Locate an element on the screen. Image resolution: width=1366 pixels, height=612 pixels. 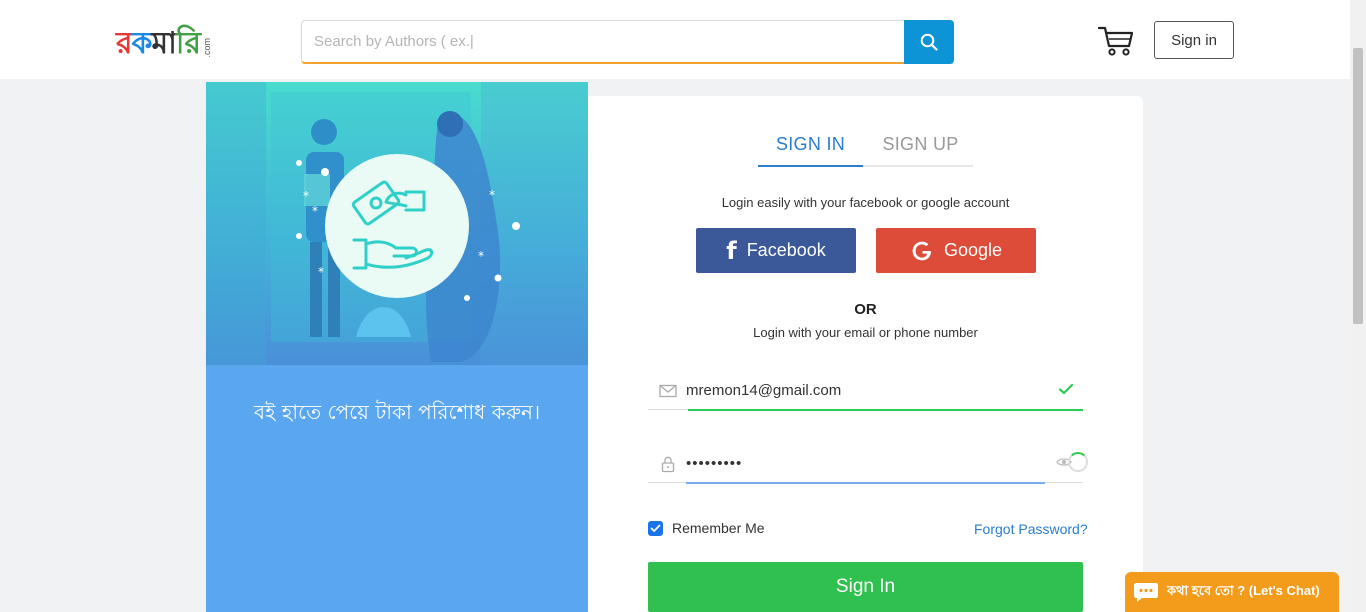
cart-button is located at coordinates (1116, 41).